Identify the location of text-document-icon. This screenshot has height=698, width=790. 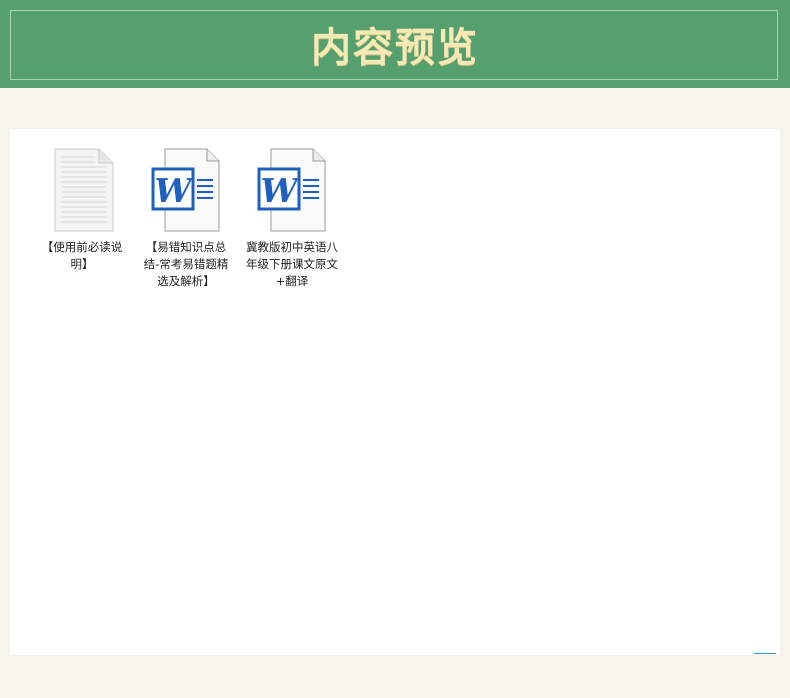
(84, 190).